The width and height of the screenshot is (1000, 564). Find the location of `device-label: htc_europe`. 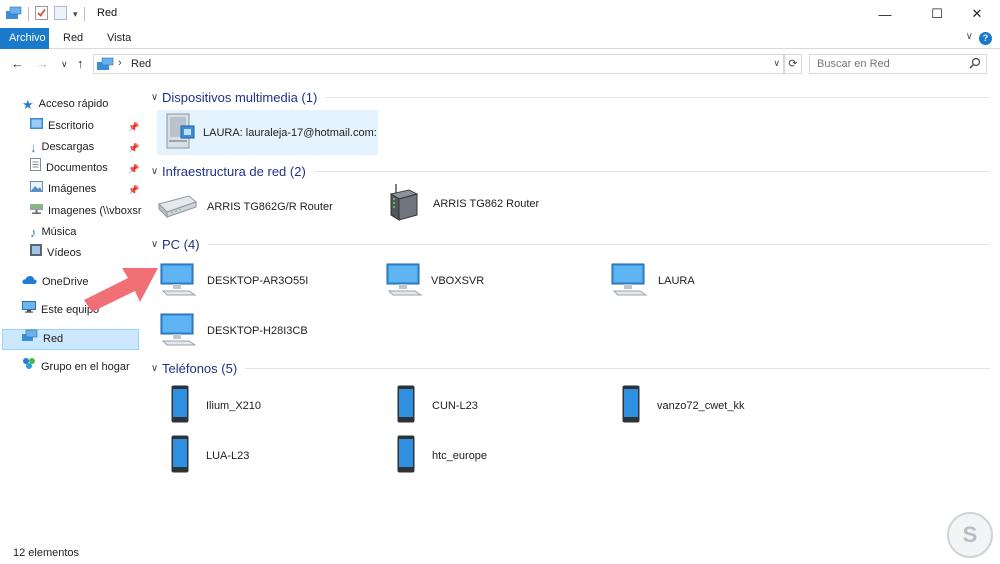

device-label: htc_europe is located at coordinates (460, 455).